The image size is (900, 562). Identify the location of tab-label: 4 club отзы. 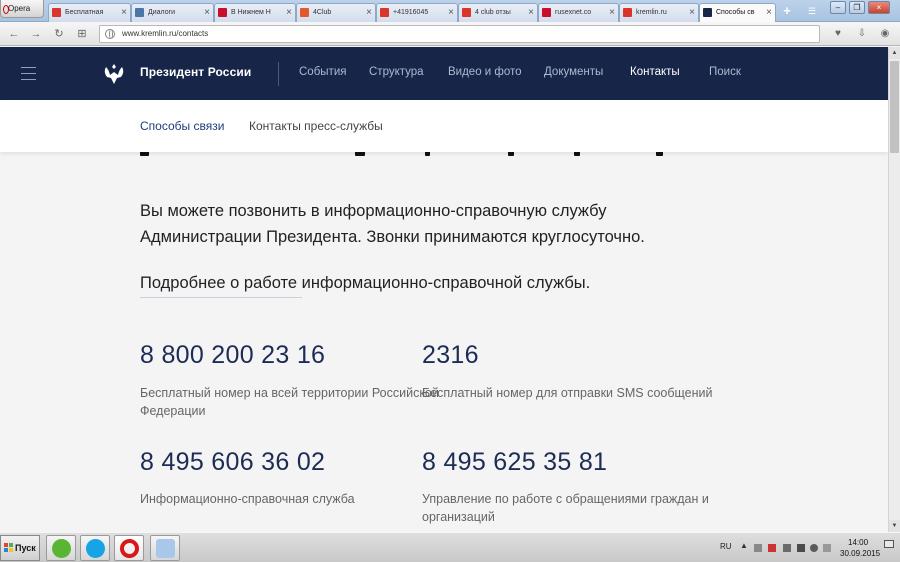
(493, 12).